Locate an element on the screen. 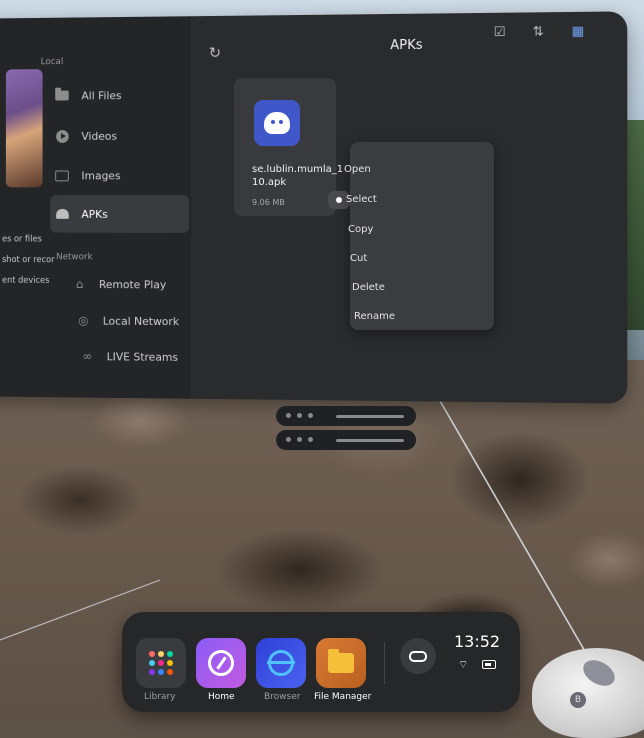 This screenshot has width=644, height=738. sidebar-item-images: Images is located at coordinates (119, 175).